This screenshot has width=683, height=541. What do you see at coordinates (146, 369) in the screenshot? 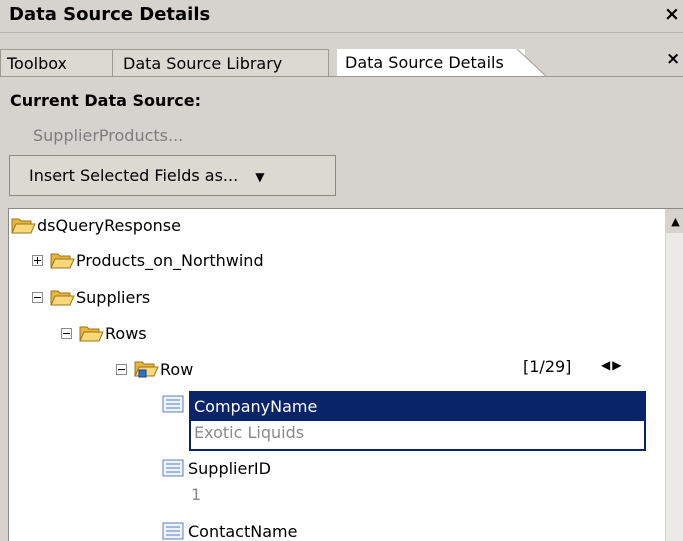
I see `folder-repeat-icon` at bounding box center [146, 369].